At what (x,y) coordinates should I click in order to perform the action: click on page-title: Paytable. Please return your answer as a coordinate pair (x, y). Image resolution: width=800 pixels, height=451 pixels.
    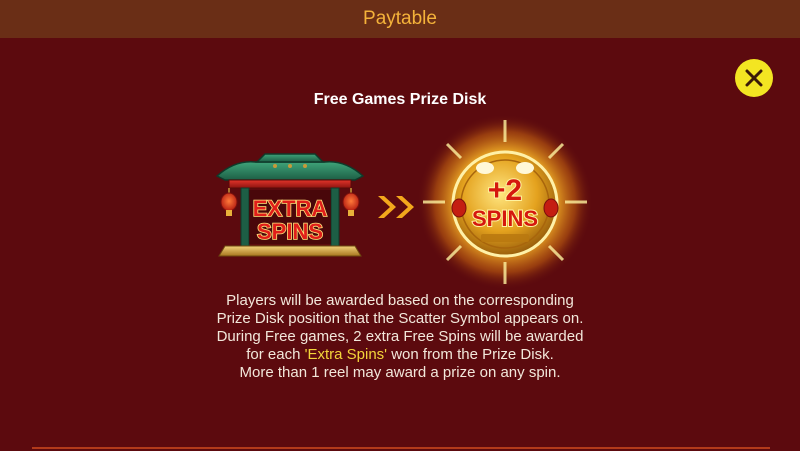
    Looking at the image, I should click on (400, 18).